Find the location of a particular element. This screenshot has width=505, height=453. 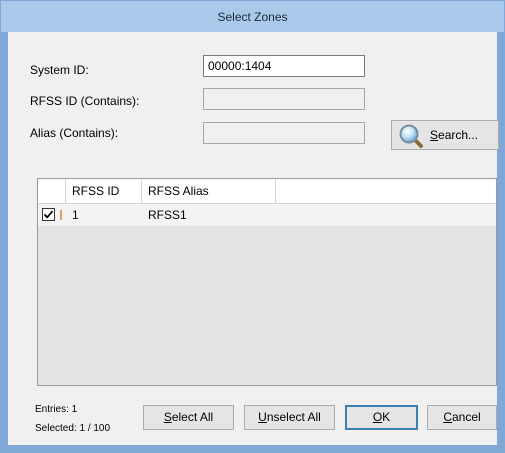

row-indicator is located at coordinates (61, 215).